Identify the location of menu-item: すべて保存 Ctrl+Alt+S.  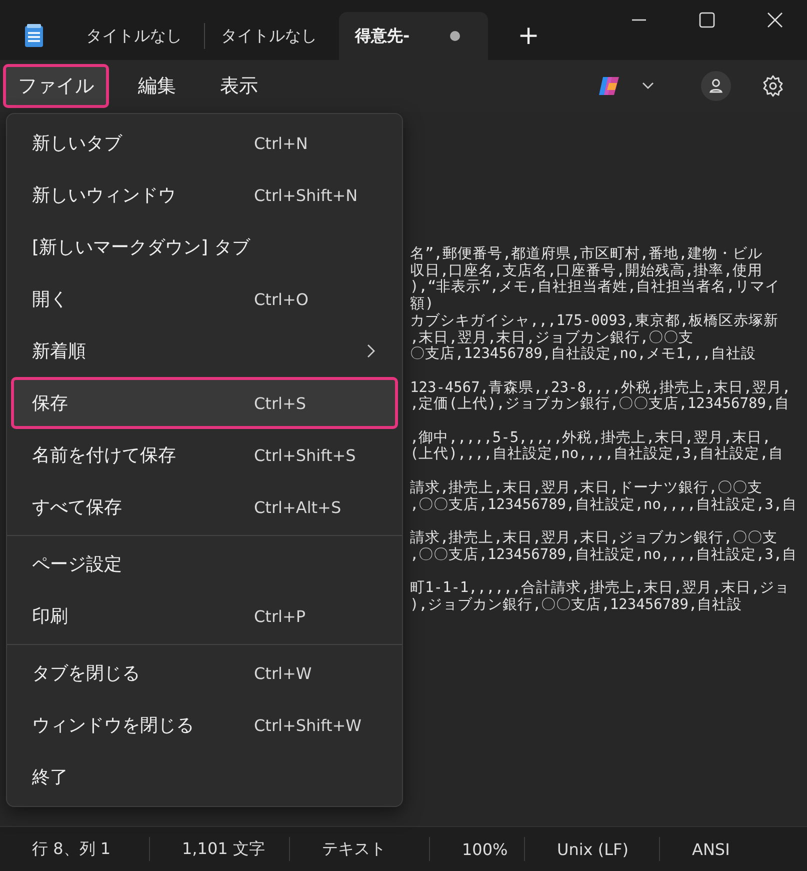
(204, 507).